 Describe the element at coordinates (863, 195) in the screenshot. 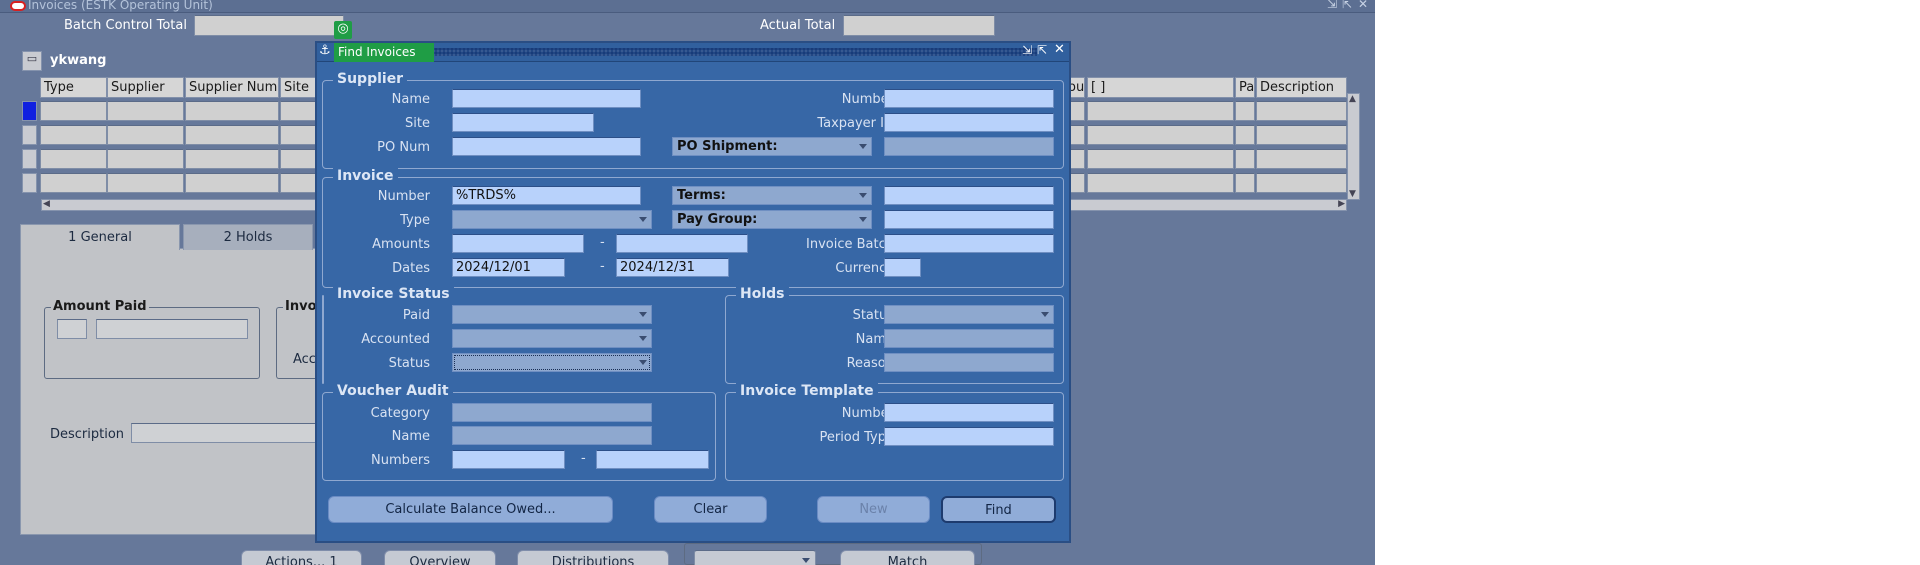

I see `chevron-down-icon` at that location.